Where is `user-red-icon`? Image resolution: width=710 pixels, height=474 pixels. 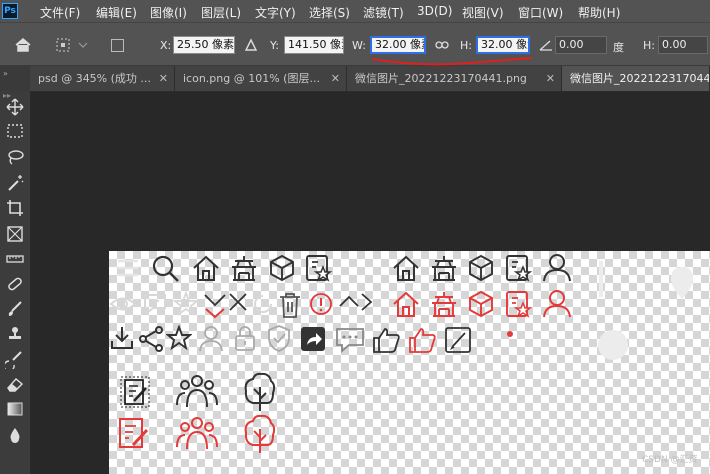 user-red-icon is located at coordinates (557, 304).